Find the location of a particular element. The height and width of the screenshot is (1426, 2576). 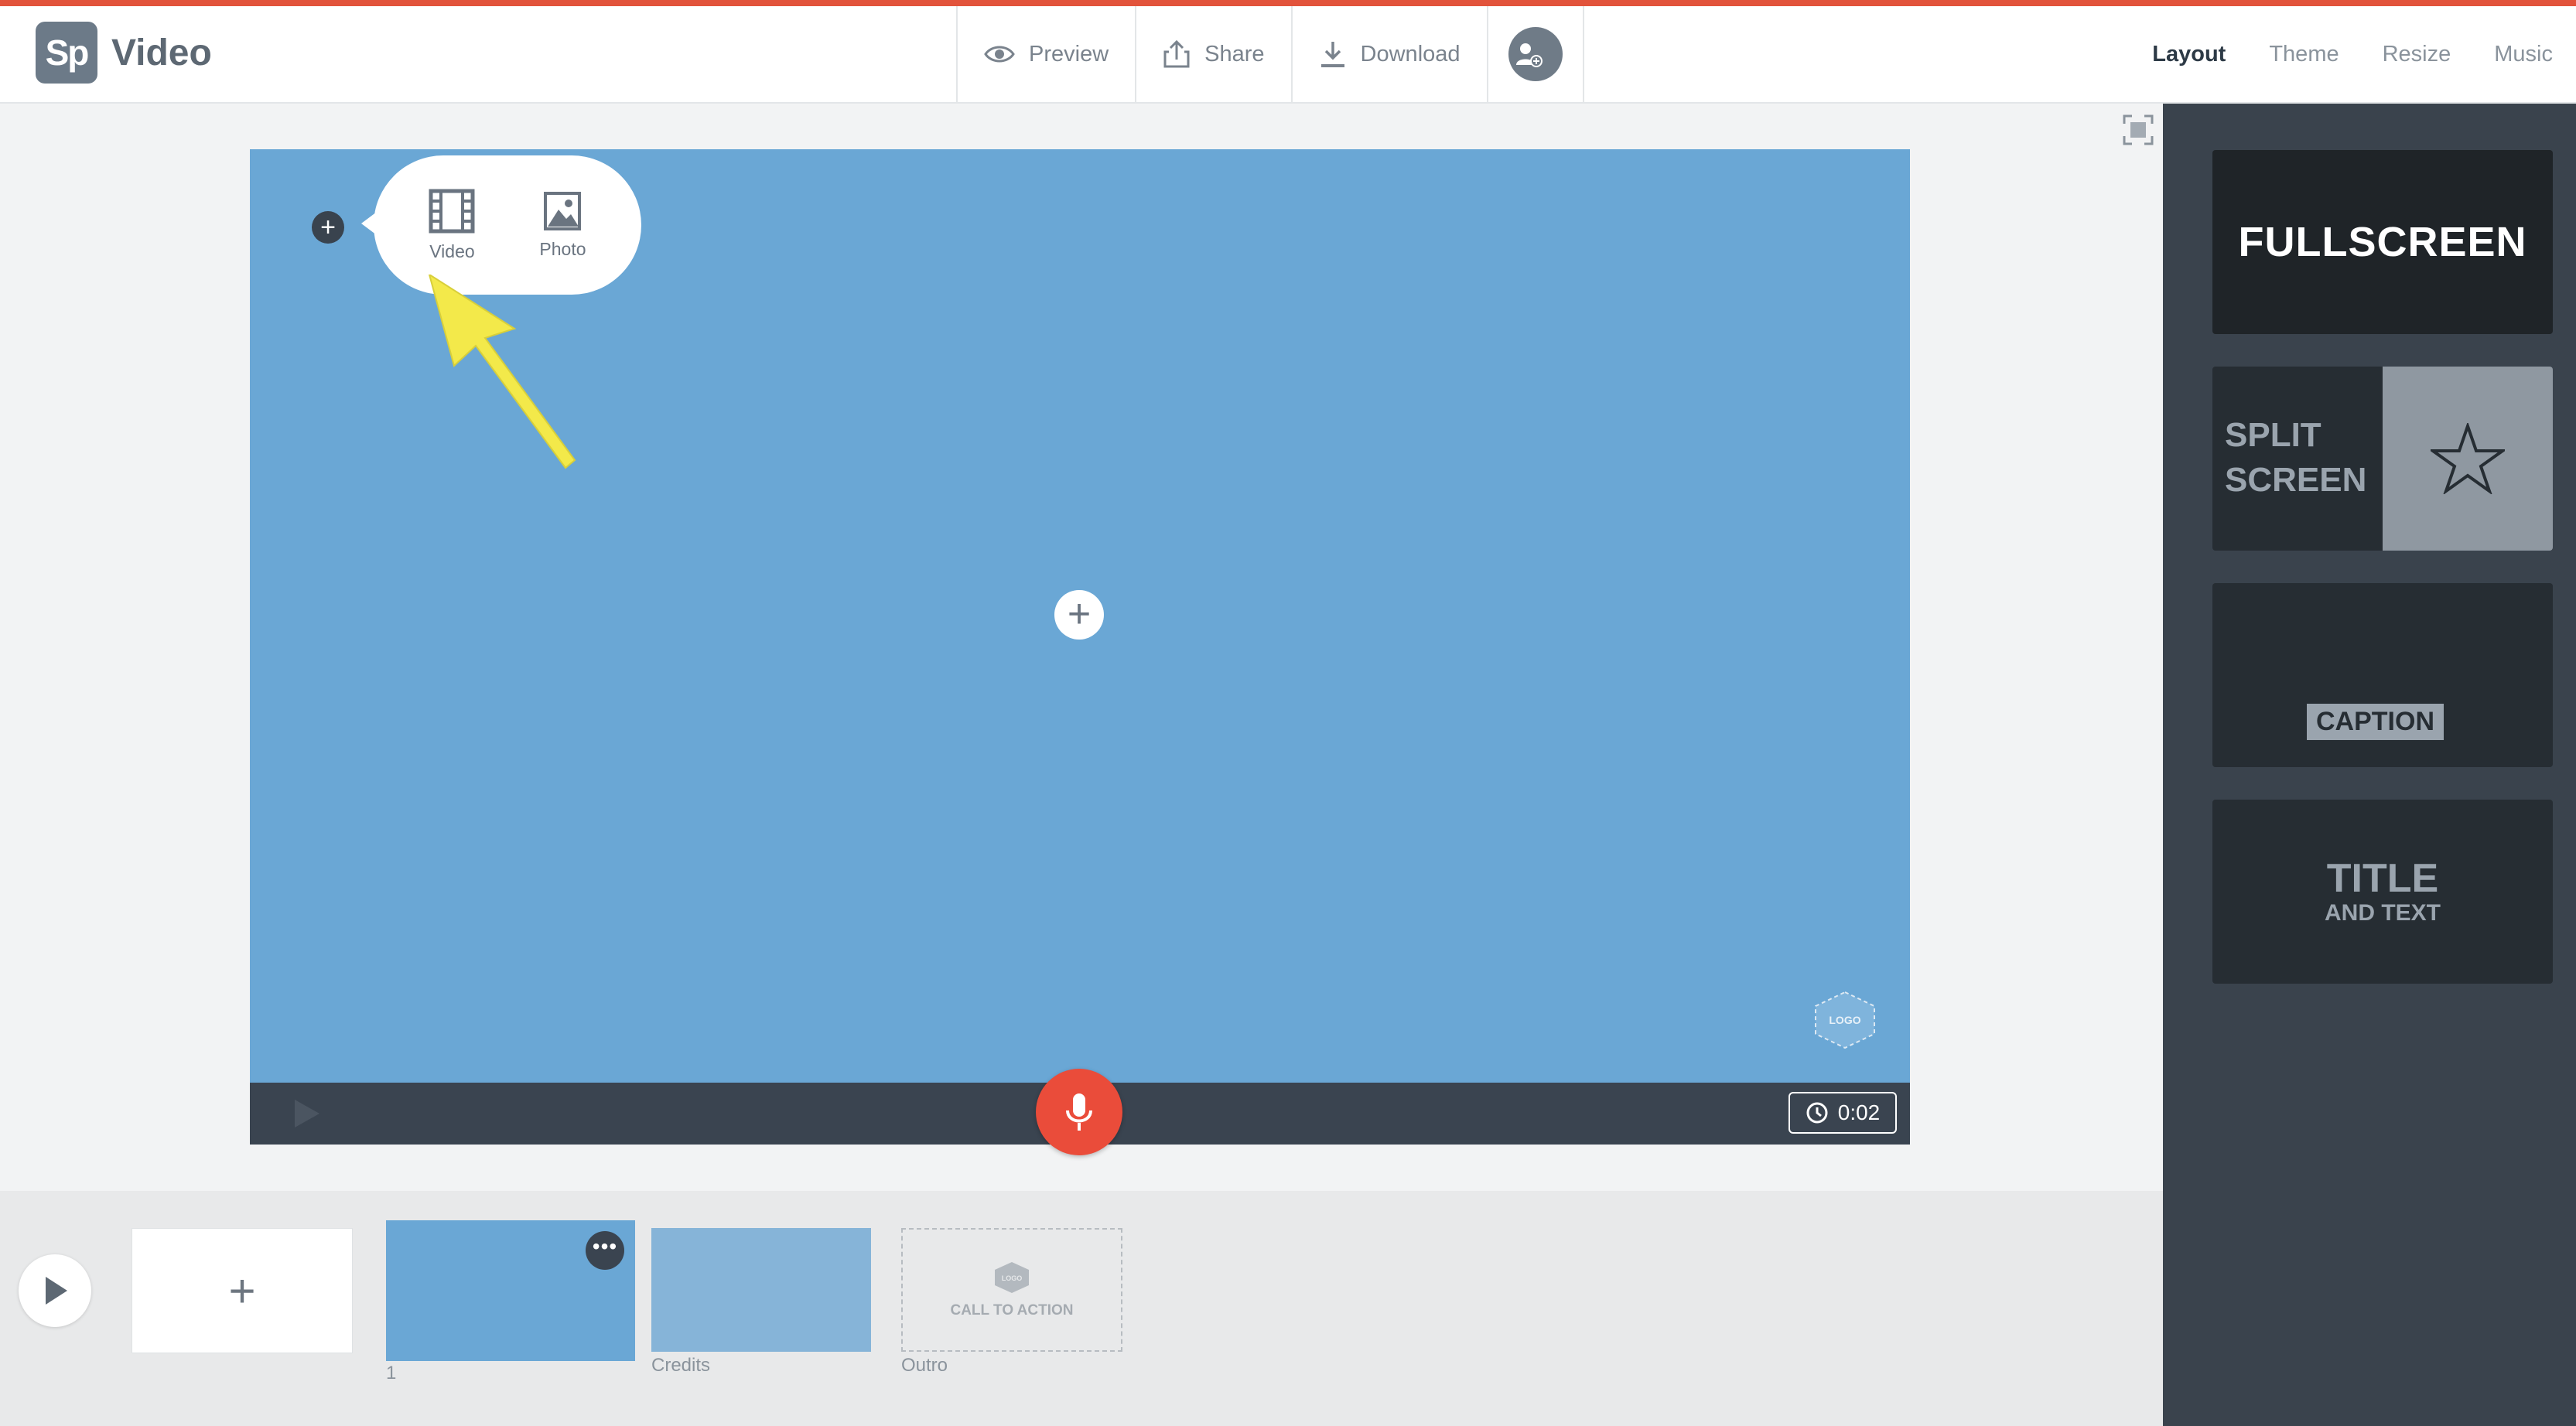

split-line-2: SCREEN is located at coordinates (2296, 480).